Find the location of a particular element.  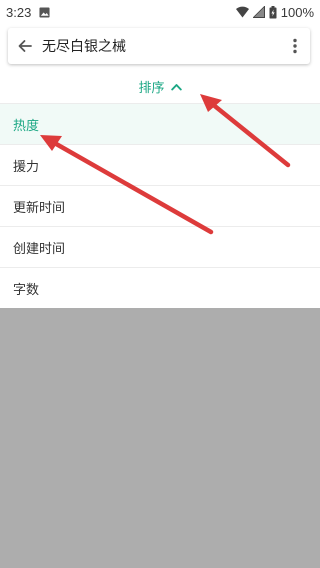

title-bar: 无尽白银之械 is located at coordinates (159, 46).